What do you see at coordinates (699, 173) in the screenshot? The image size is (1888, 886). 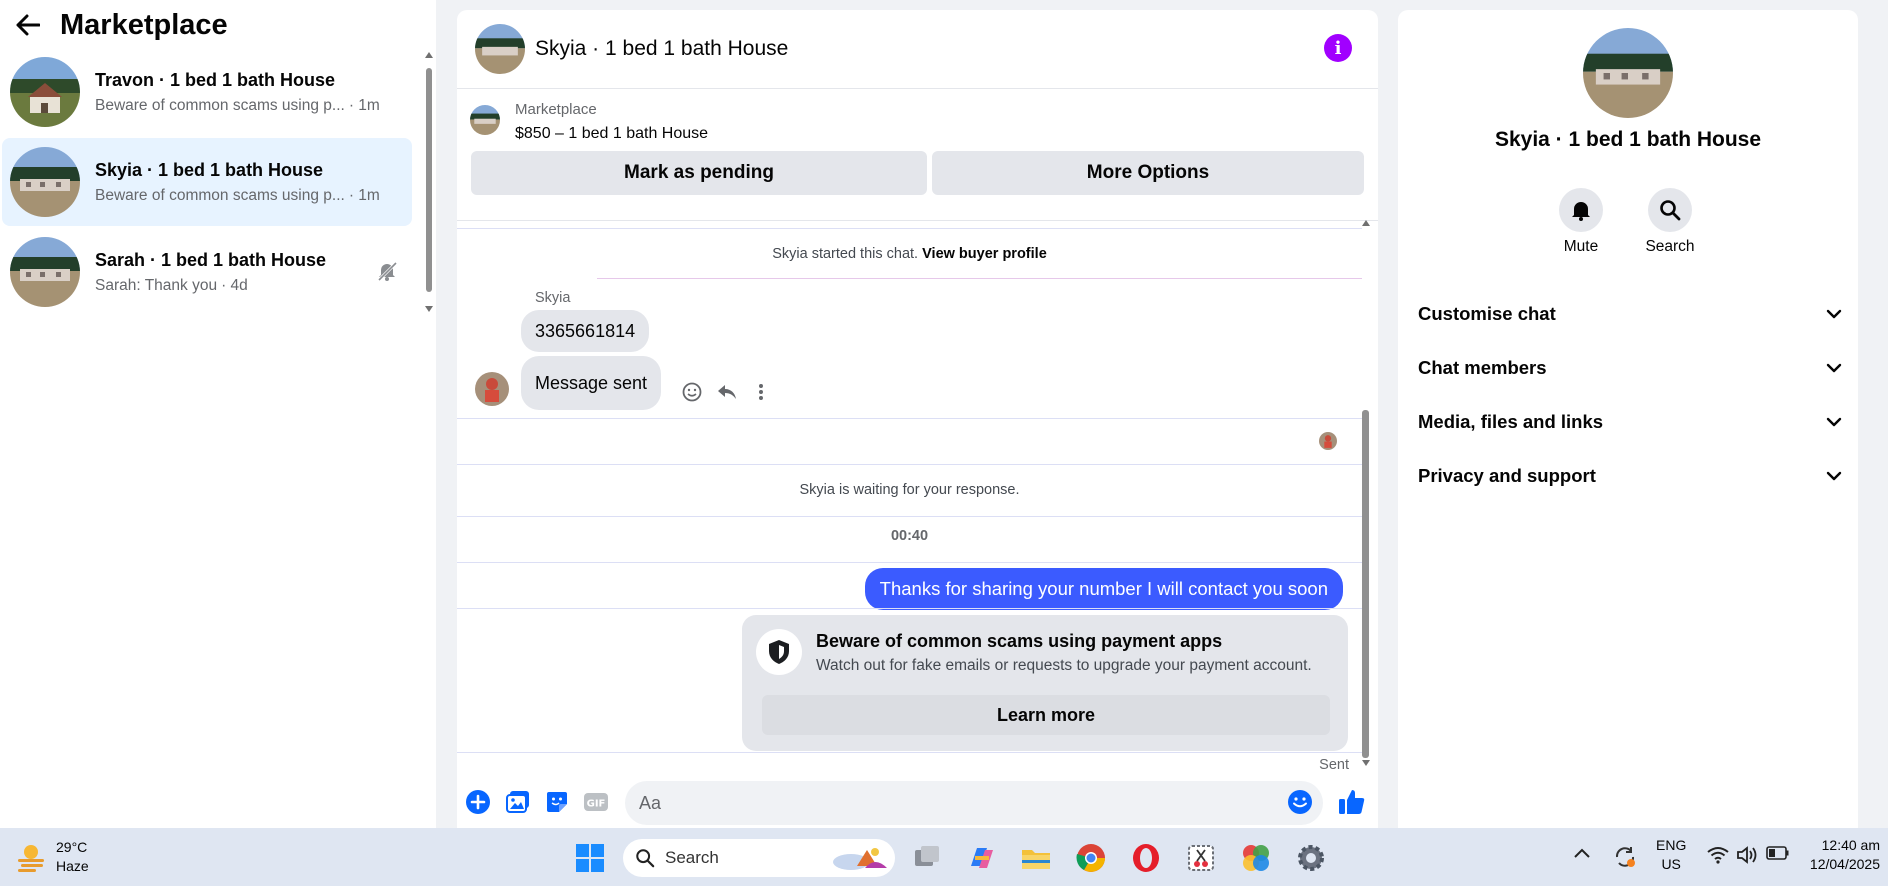 I see `mark-as-pending-button: Mark as pending` at bounding box center [699, 173].